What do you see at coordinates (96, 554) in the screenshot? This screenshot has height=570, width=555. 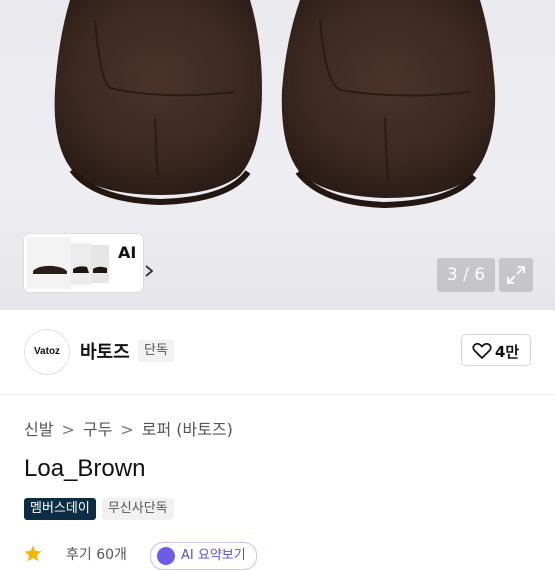 I see `review-count: 후기 60개` at bounding box center [96, 554].